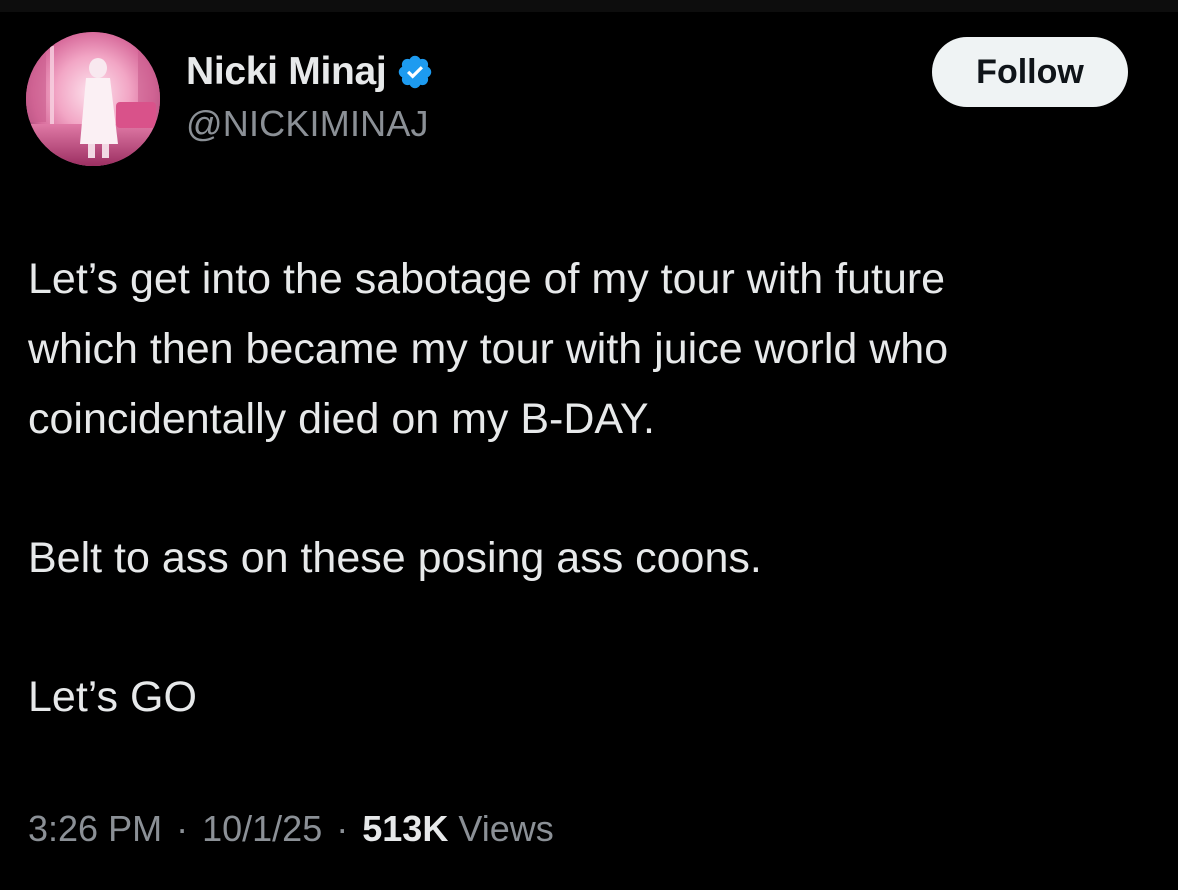 This screenshot has width=1178, height=890. Describe the element at coordinates (307, 124) in the screenshot. I see `author-handle: @NICKIMINAJ` at that location.